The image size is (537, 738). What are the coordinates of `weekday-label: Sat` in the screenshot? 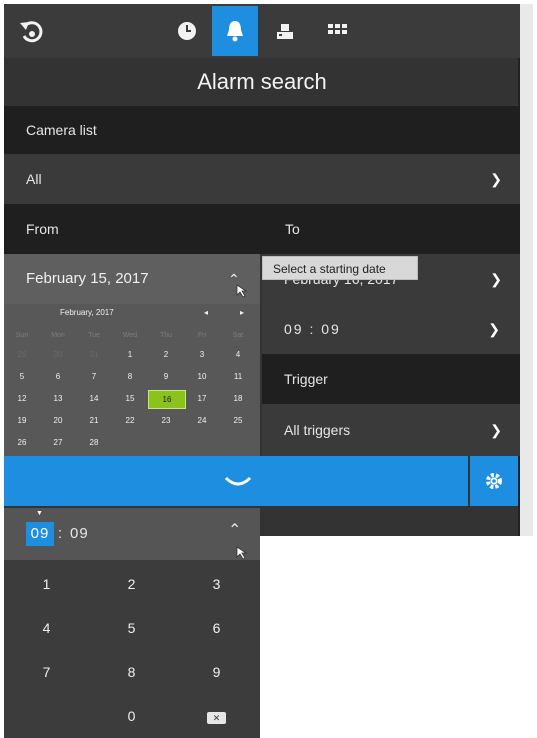 It's located at (238, 335).